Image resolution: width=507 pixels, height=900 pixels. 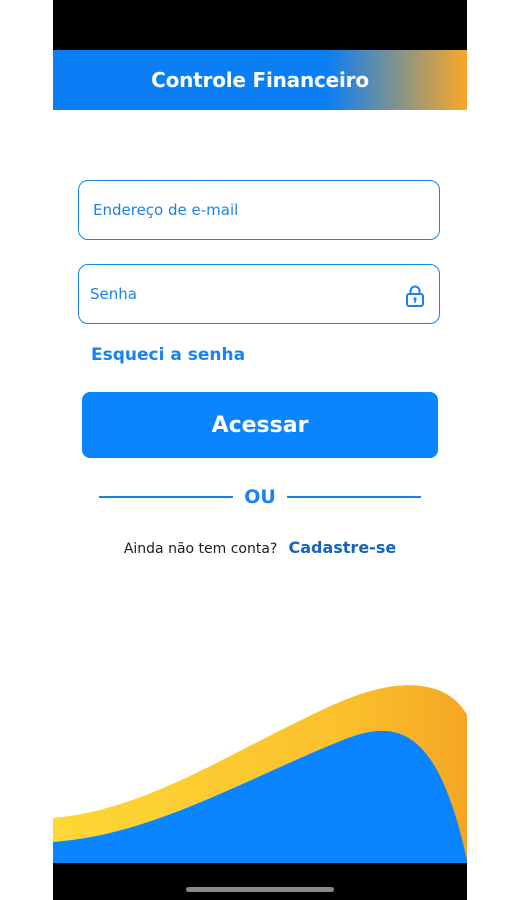 I want to click on home-indicator, so click(x=260, y=889).